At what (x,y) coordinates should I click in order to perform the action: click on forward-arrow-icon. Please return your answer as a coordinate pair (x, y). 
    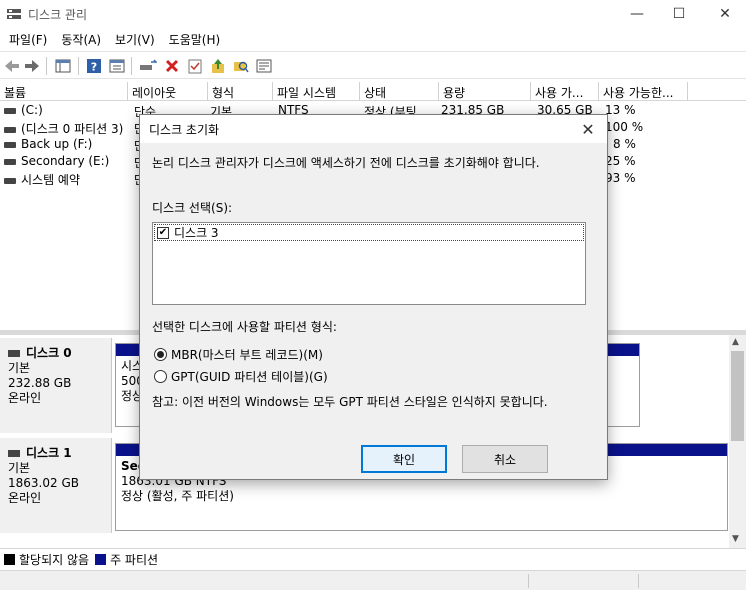
    Looking at the image, I should click on (32, 66).